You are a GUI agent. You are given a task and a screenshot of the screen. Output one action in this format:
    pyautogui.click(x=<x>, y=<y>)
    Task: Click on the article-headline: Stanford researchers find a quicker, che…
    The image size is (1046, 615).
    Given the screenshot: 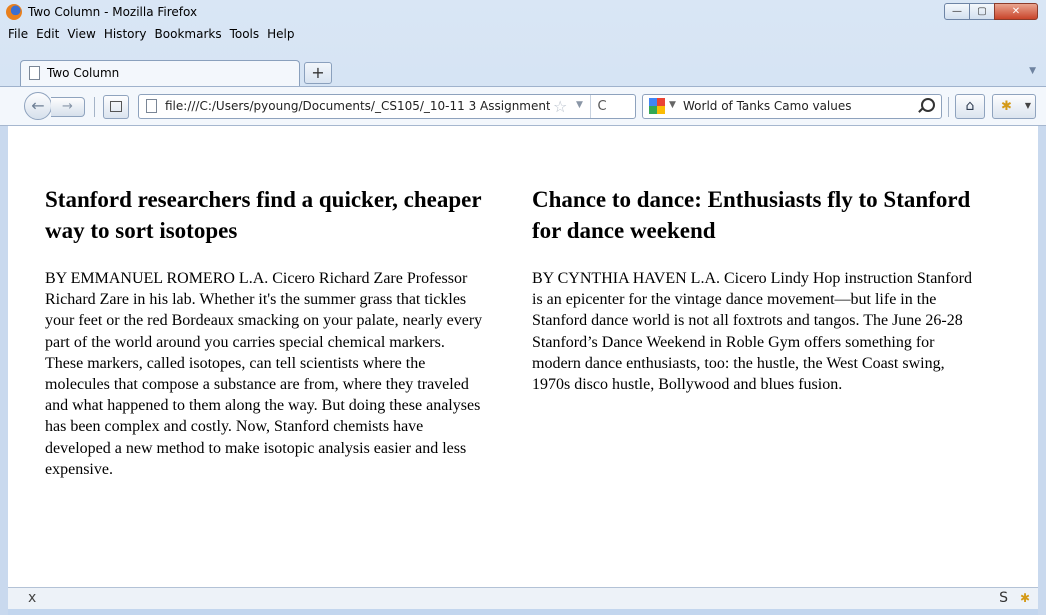 What is the action you would take?
    pyautogui.click(x=263, y=215)
    